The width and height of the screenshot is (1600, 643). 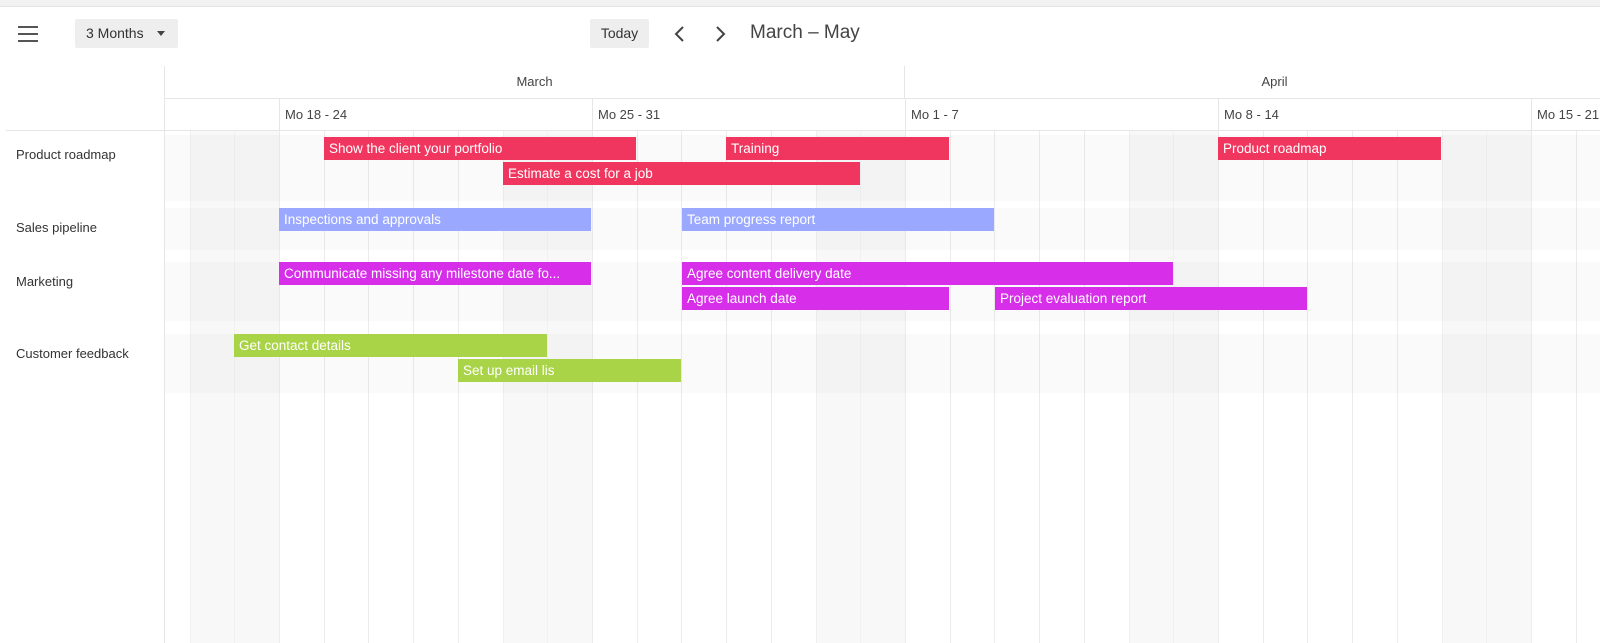 I want to click on view-range-dropdown: 3 Months, so click(x=126, y=33).